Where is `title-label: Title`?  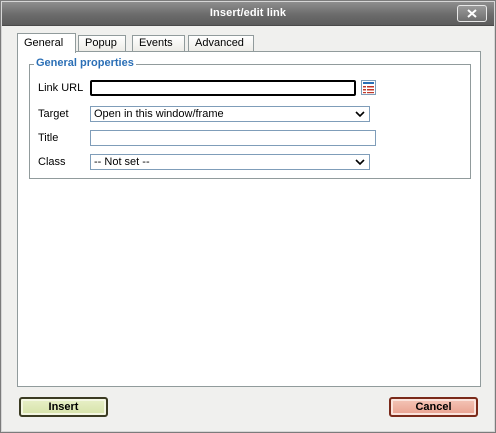
title-label: Title is located at coordinates (48, 138).